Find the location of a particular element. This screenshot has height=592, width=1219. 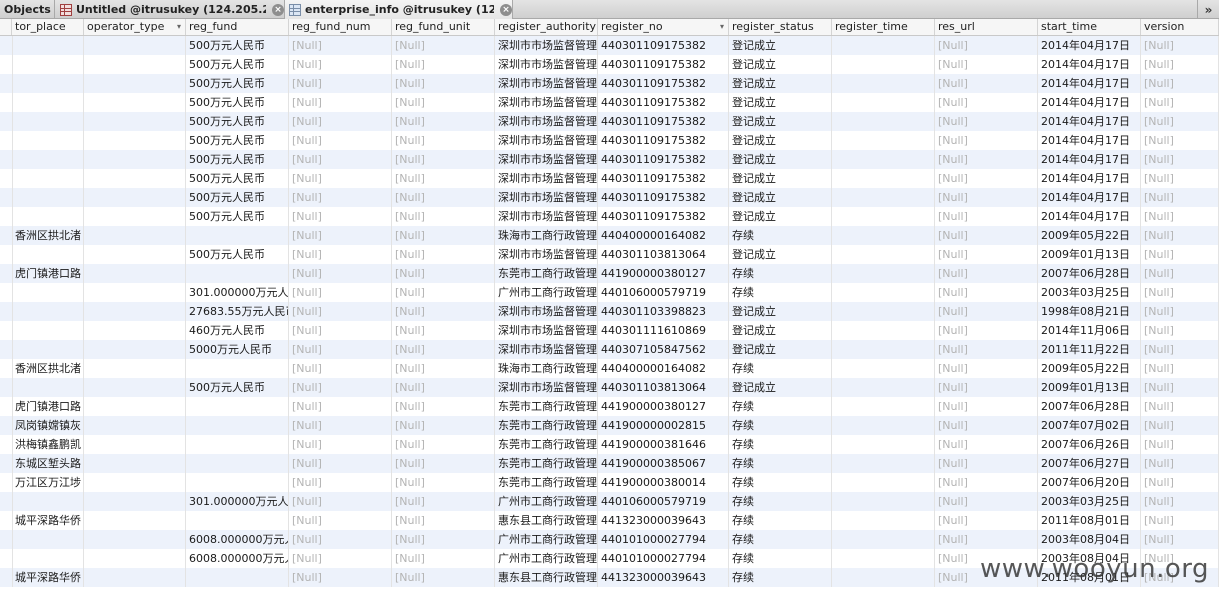

cell-register-no: 440301111610869 is located at coordinates (663, 330).